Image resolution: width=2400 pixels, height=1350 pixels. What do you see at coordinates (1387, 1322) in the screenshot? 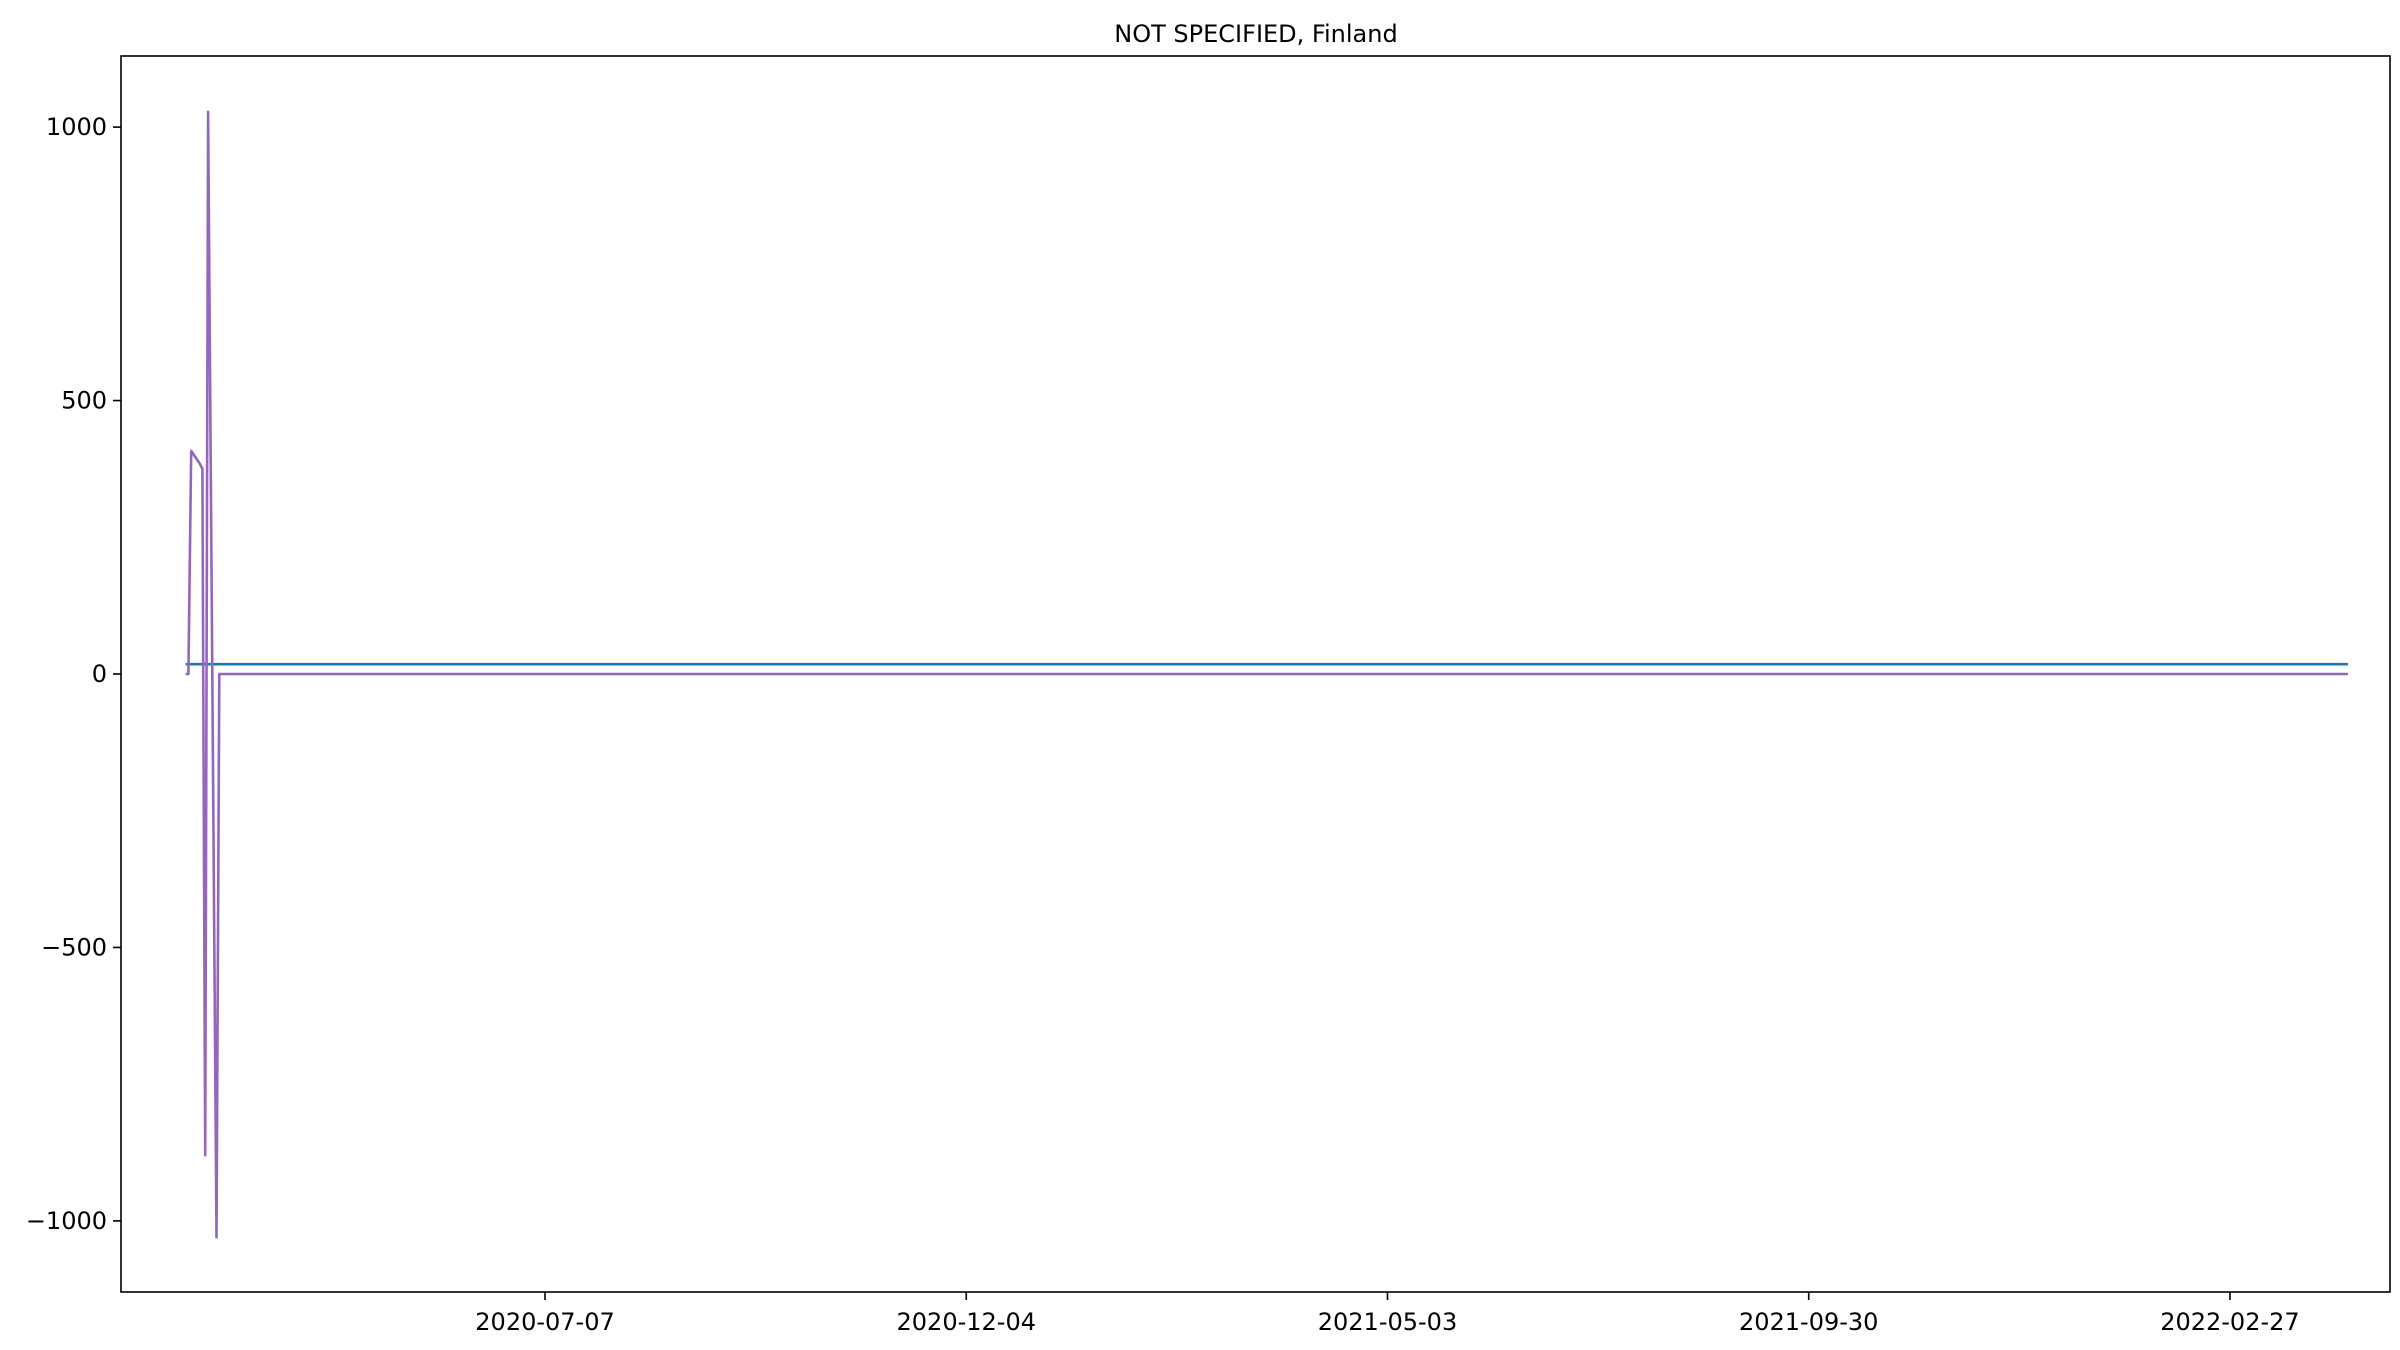
I see `x-tick-label: 2021-05-03` at bounding box center [1387, 1322].